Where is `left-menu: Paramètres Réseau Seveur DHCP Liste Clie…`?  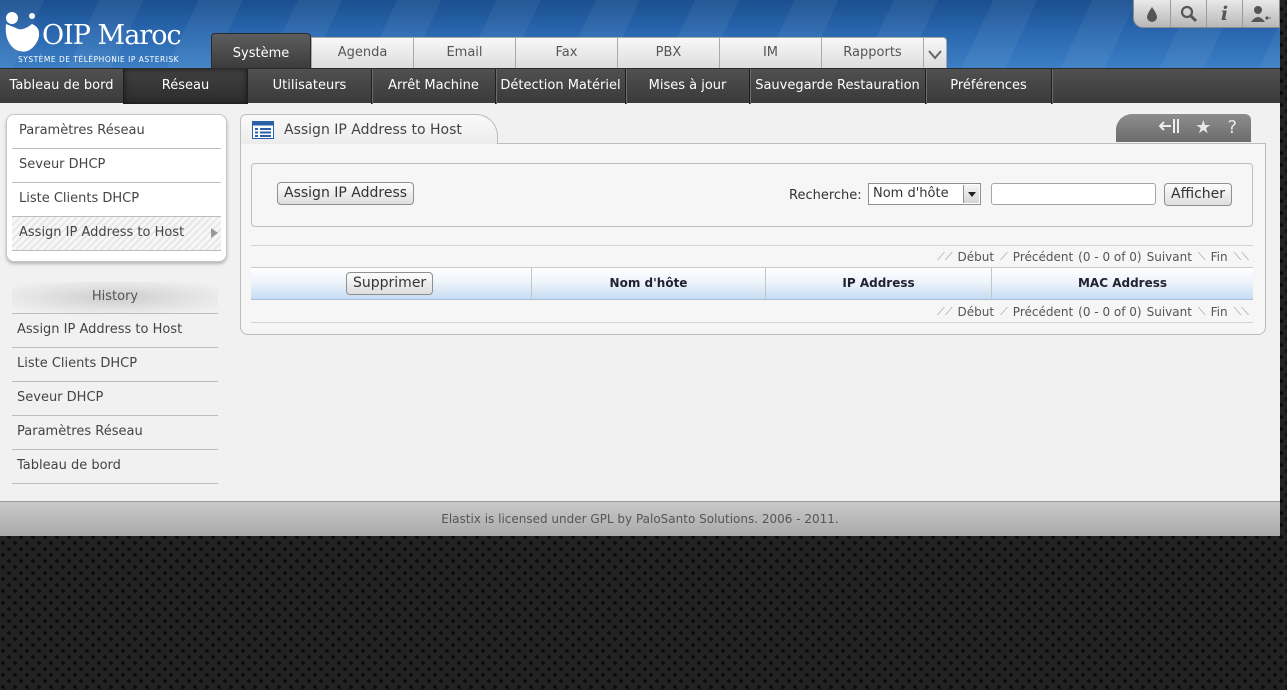
left-menu: Paramètres Réseau Seveur DHCP Liste Clie… is located at coordinates (116, 188).